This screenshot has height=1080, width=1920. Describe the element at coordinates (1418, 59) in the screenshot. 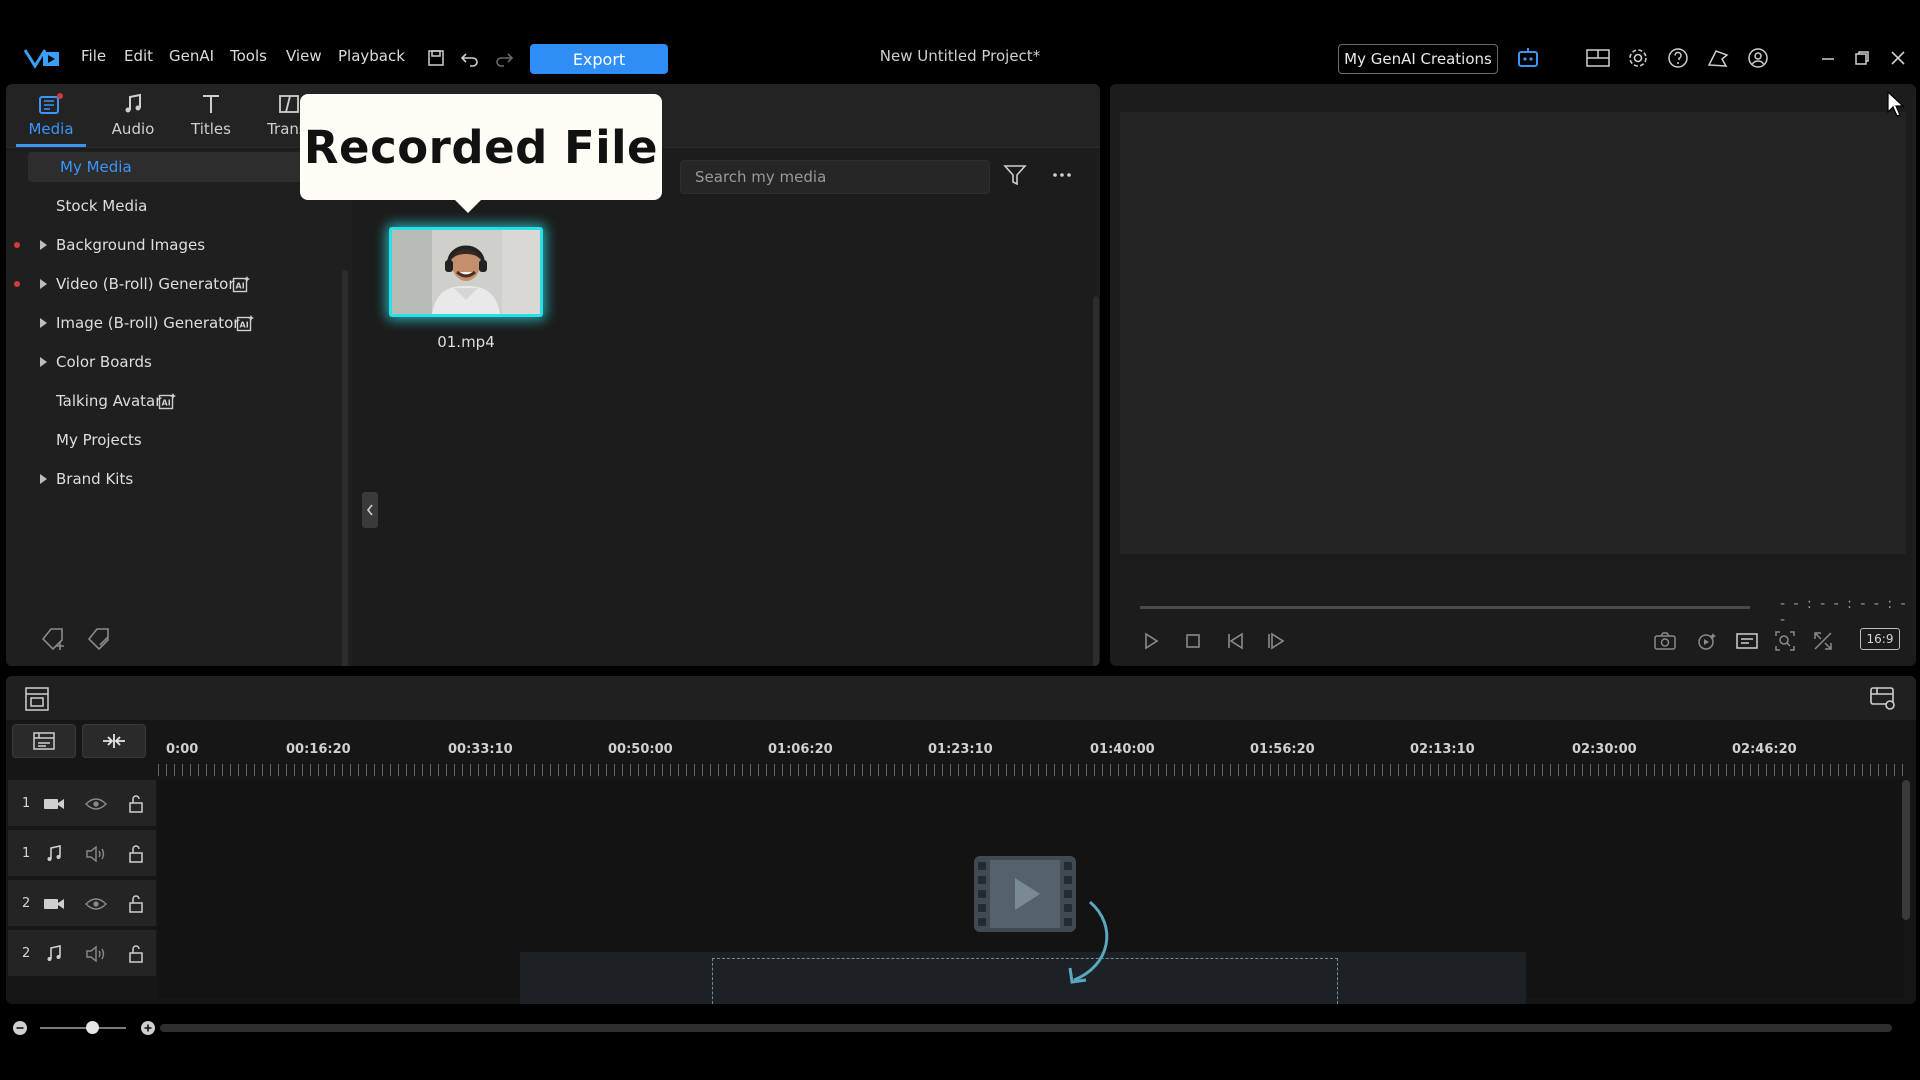

I see `my-genai-creations-button: My GenAI Creations` at that location.